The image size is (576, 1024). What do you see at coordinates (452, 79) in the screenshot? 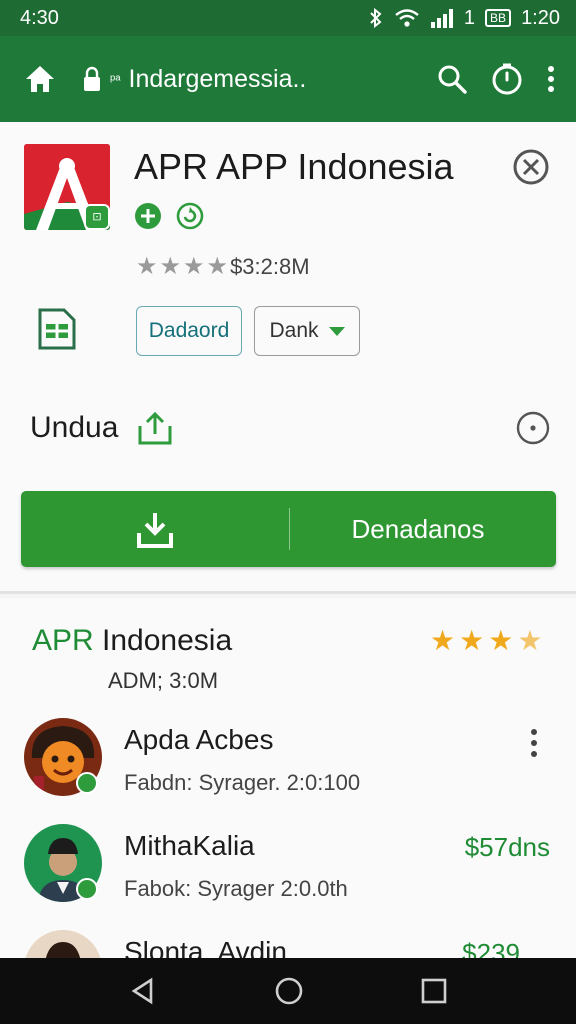
I see `search-icon` at bounding box center [452, 79].